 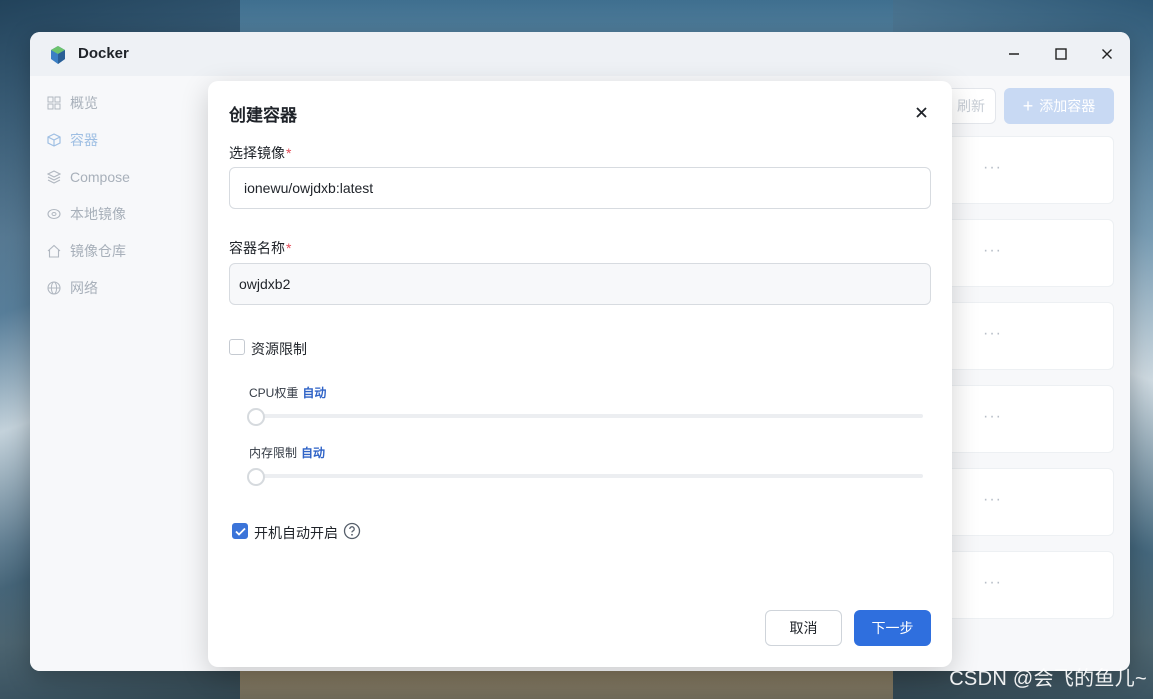 I want to click on image-label-text: 选择镜像, so click(x=257, y=153).